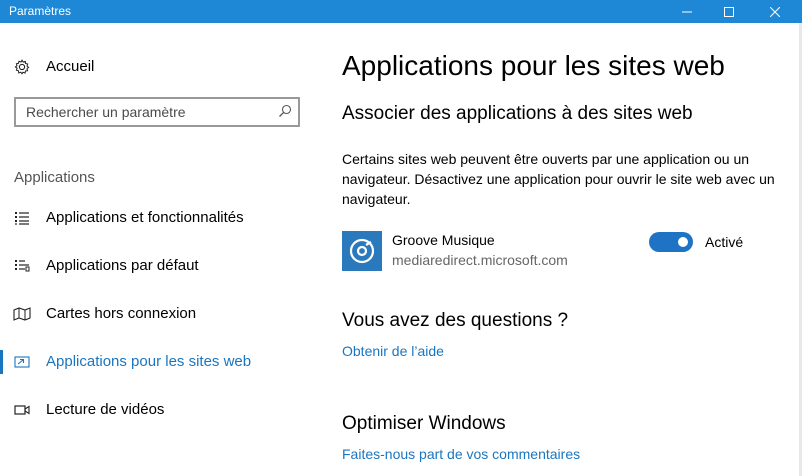 The height and width of the screenshot is (476, 802). I want to click on sidebar-item-apps-features: Applications et fonctionnalités, so click(161, 218).